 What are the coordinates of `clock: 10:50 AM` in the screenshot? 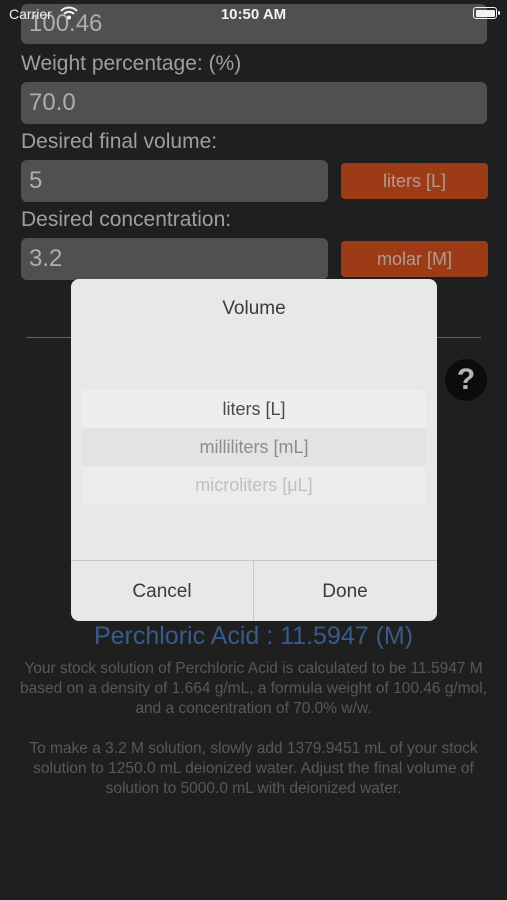 It's located at (253, 14).